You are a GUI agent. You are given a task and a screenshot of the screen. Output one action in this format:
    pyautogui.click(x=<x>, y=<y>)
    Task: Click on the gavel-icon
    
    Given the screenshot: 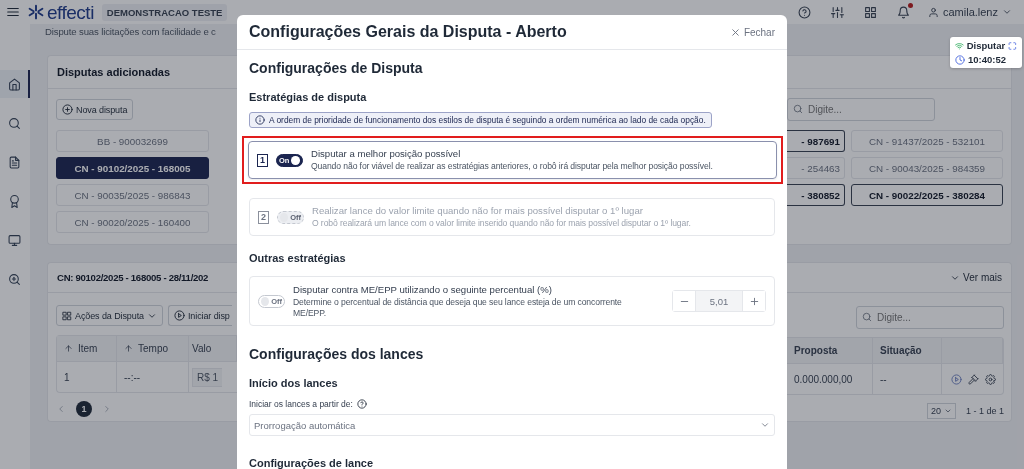 What is the action you would take?
    pyautogui.click(x=973, y=379)
    